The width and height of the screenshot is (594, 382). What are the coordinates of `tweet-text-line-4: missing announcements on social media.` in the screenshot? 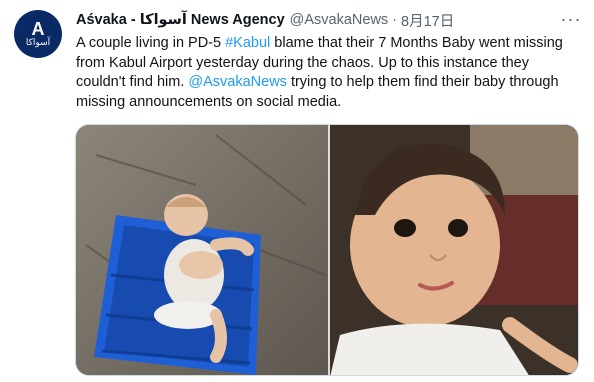 It's located at (328, 103).